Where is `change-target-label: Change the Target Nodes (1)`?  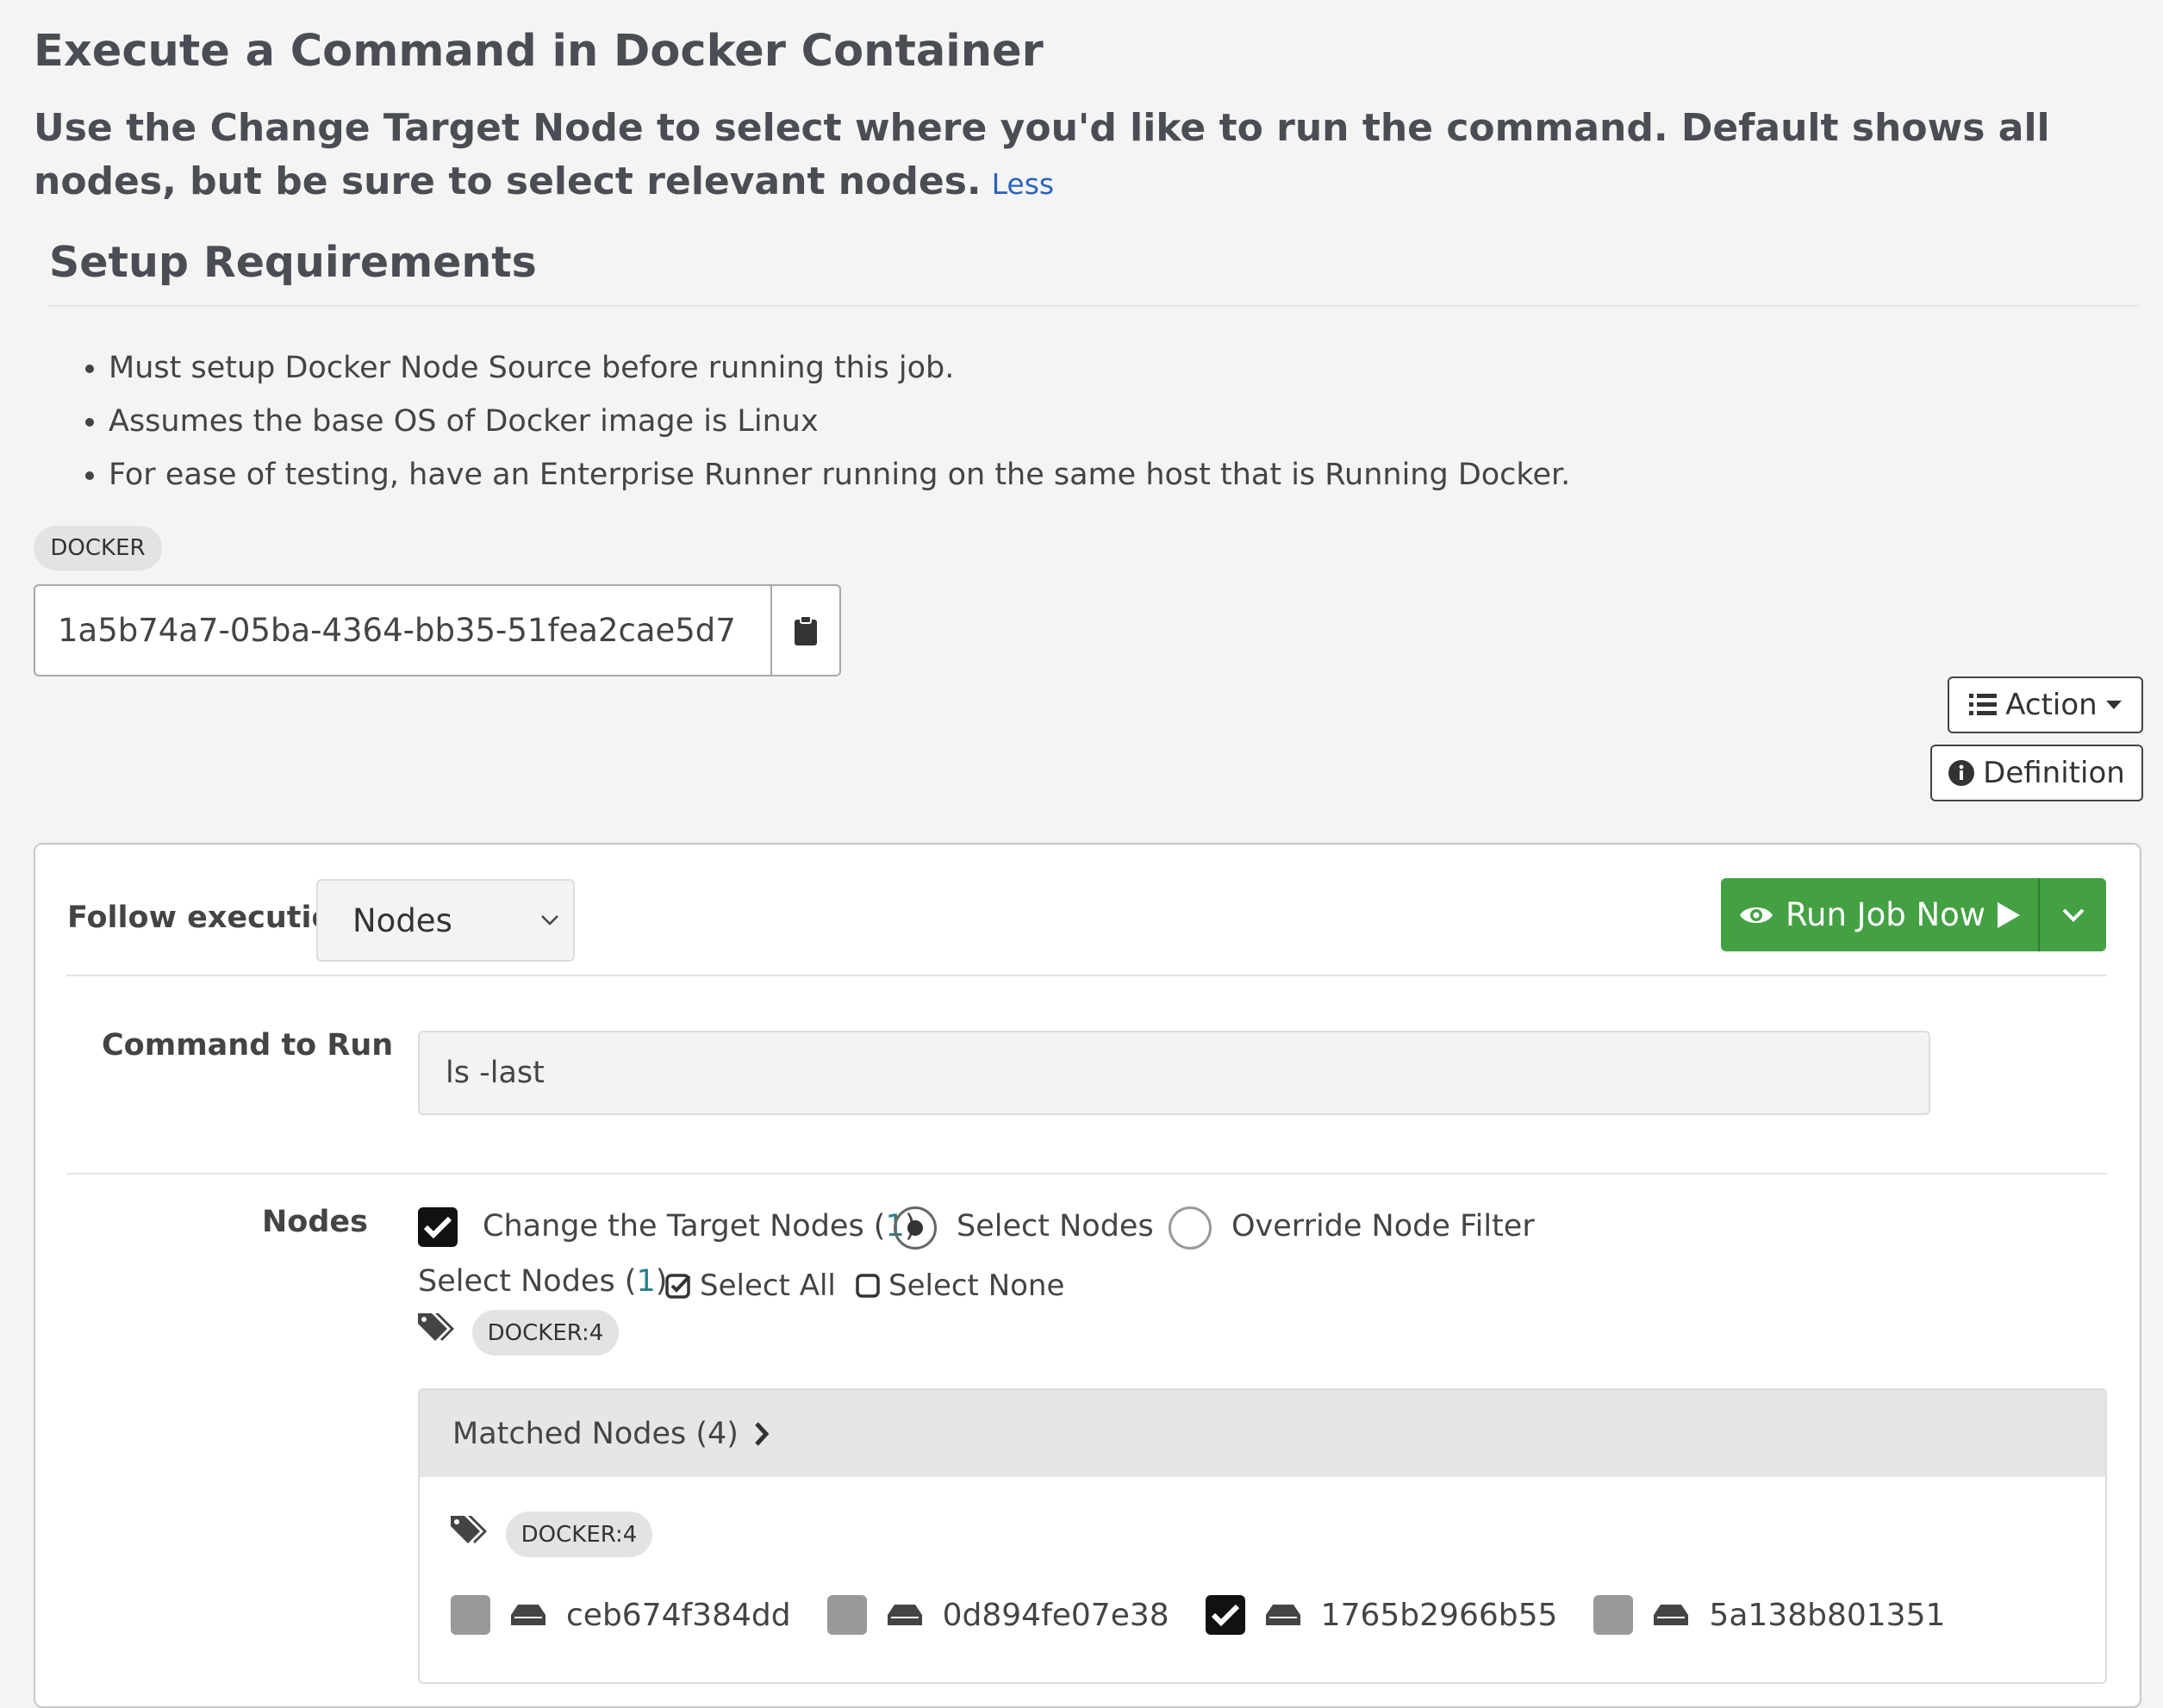 change-target-label: Change the Target Nodes (1) is located at coordinates (699, 1226).